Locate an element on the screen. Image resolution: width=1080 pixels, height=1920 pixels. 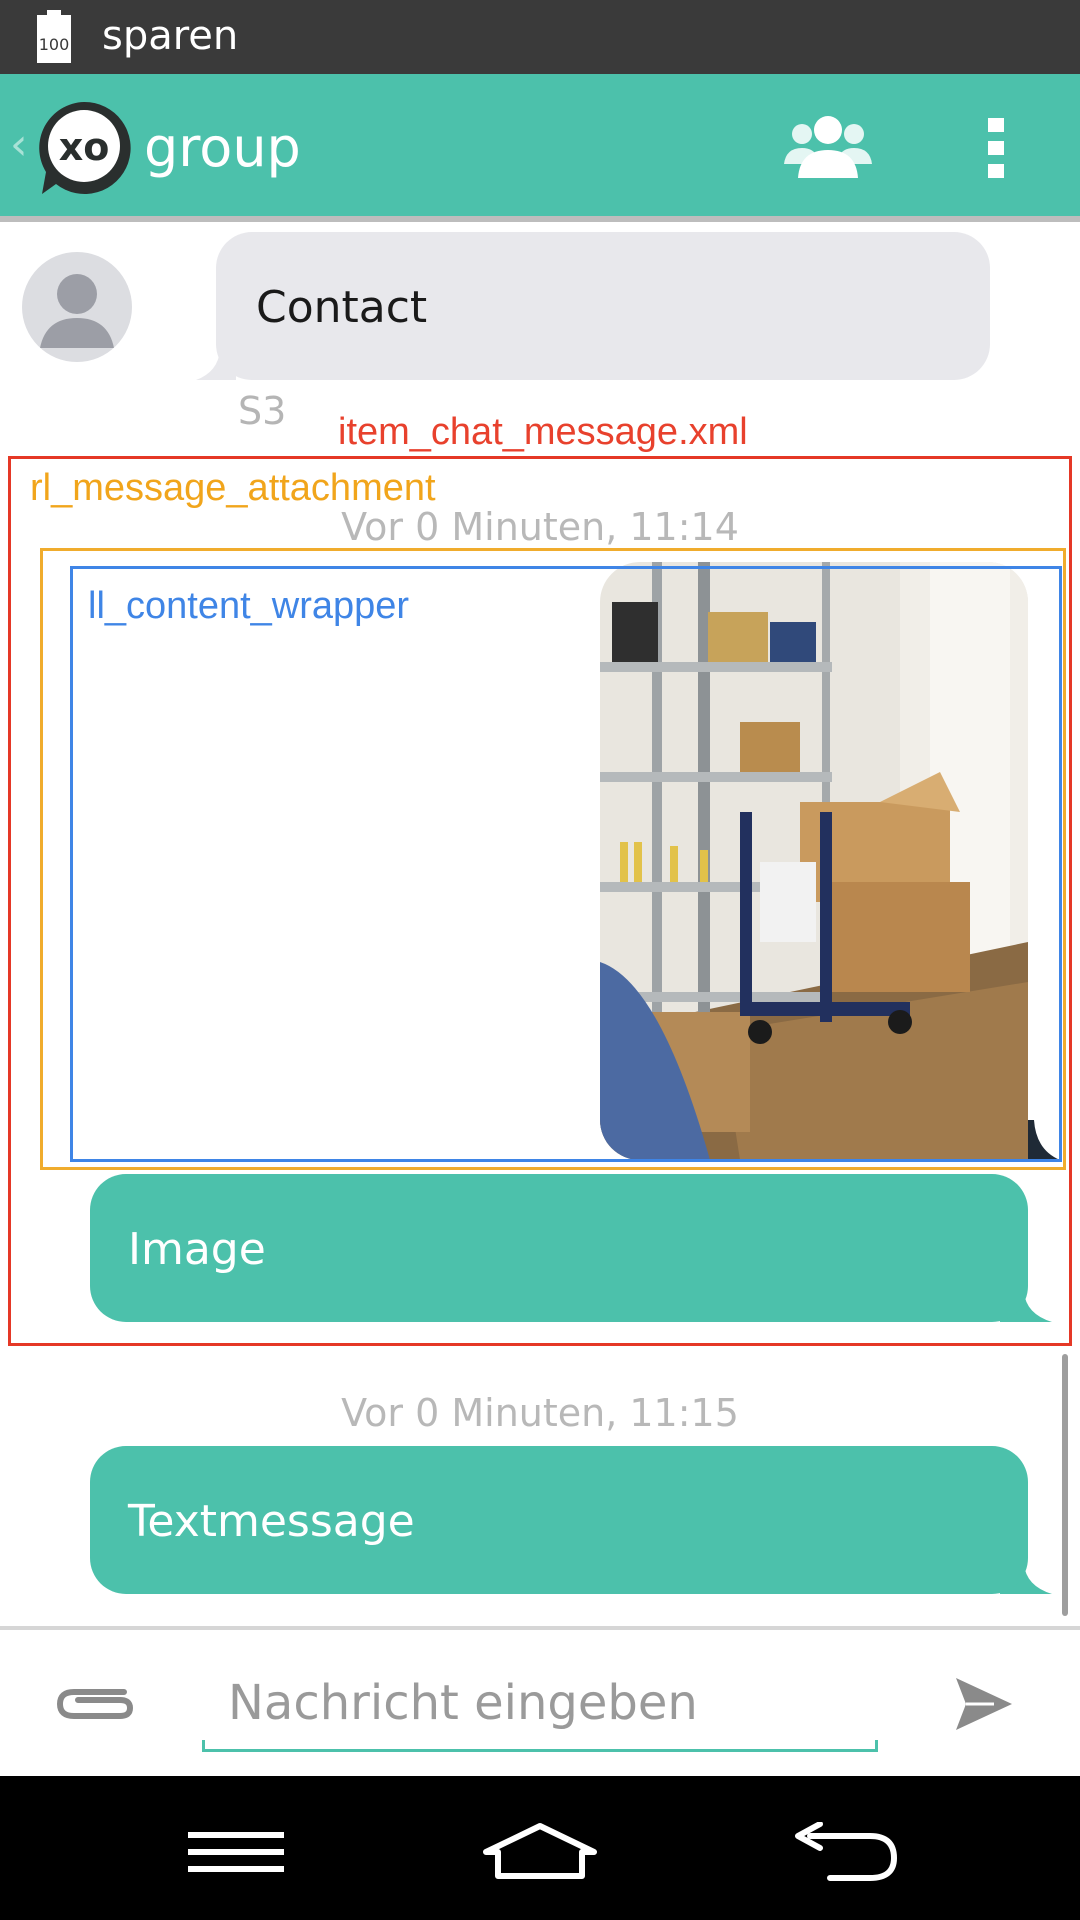
paperclip-icon is located at coordinates (96, 1703).